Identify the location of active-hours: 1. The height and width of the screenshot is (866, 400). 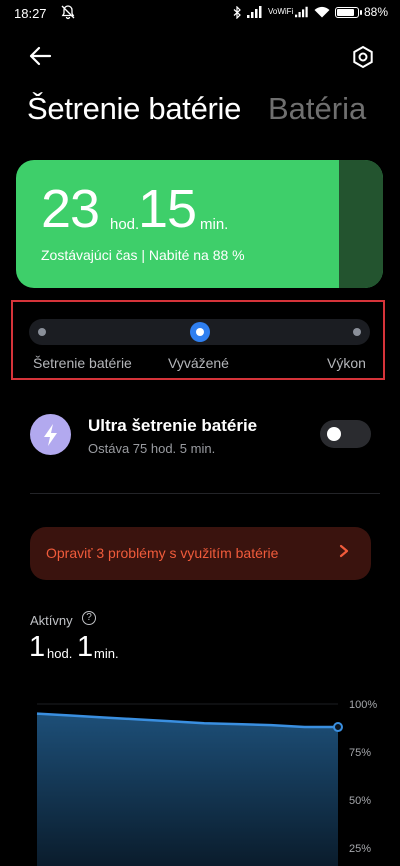
(37, 647).